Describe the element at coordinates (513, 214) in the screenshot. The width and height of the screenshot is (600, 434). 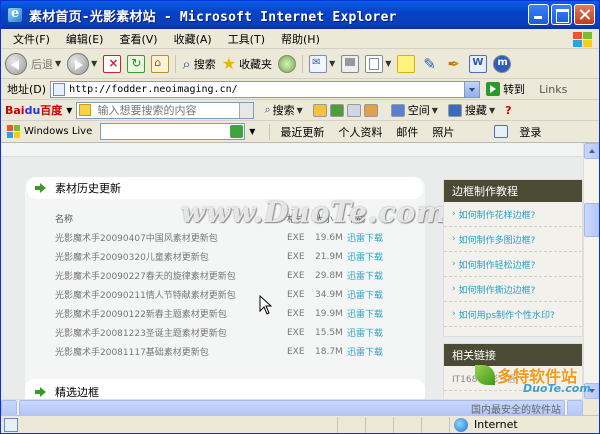
I see `sidebar-item: › 如何制作花样边框?` at that location.